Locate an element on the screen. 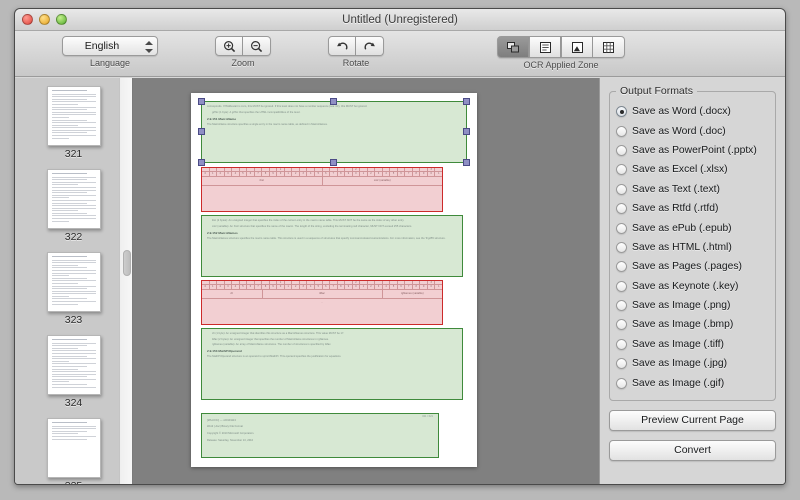 Image resolution: width=800 pixels, height=500 pixels. close-button is located at coordinates (27, 19).